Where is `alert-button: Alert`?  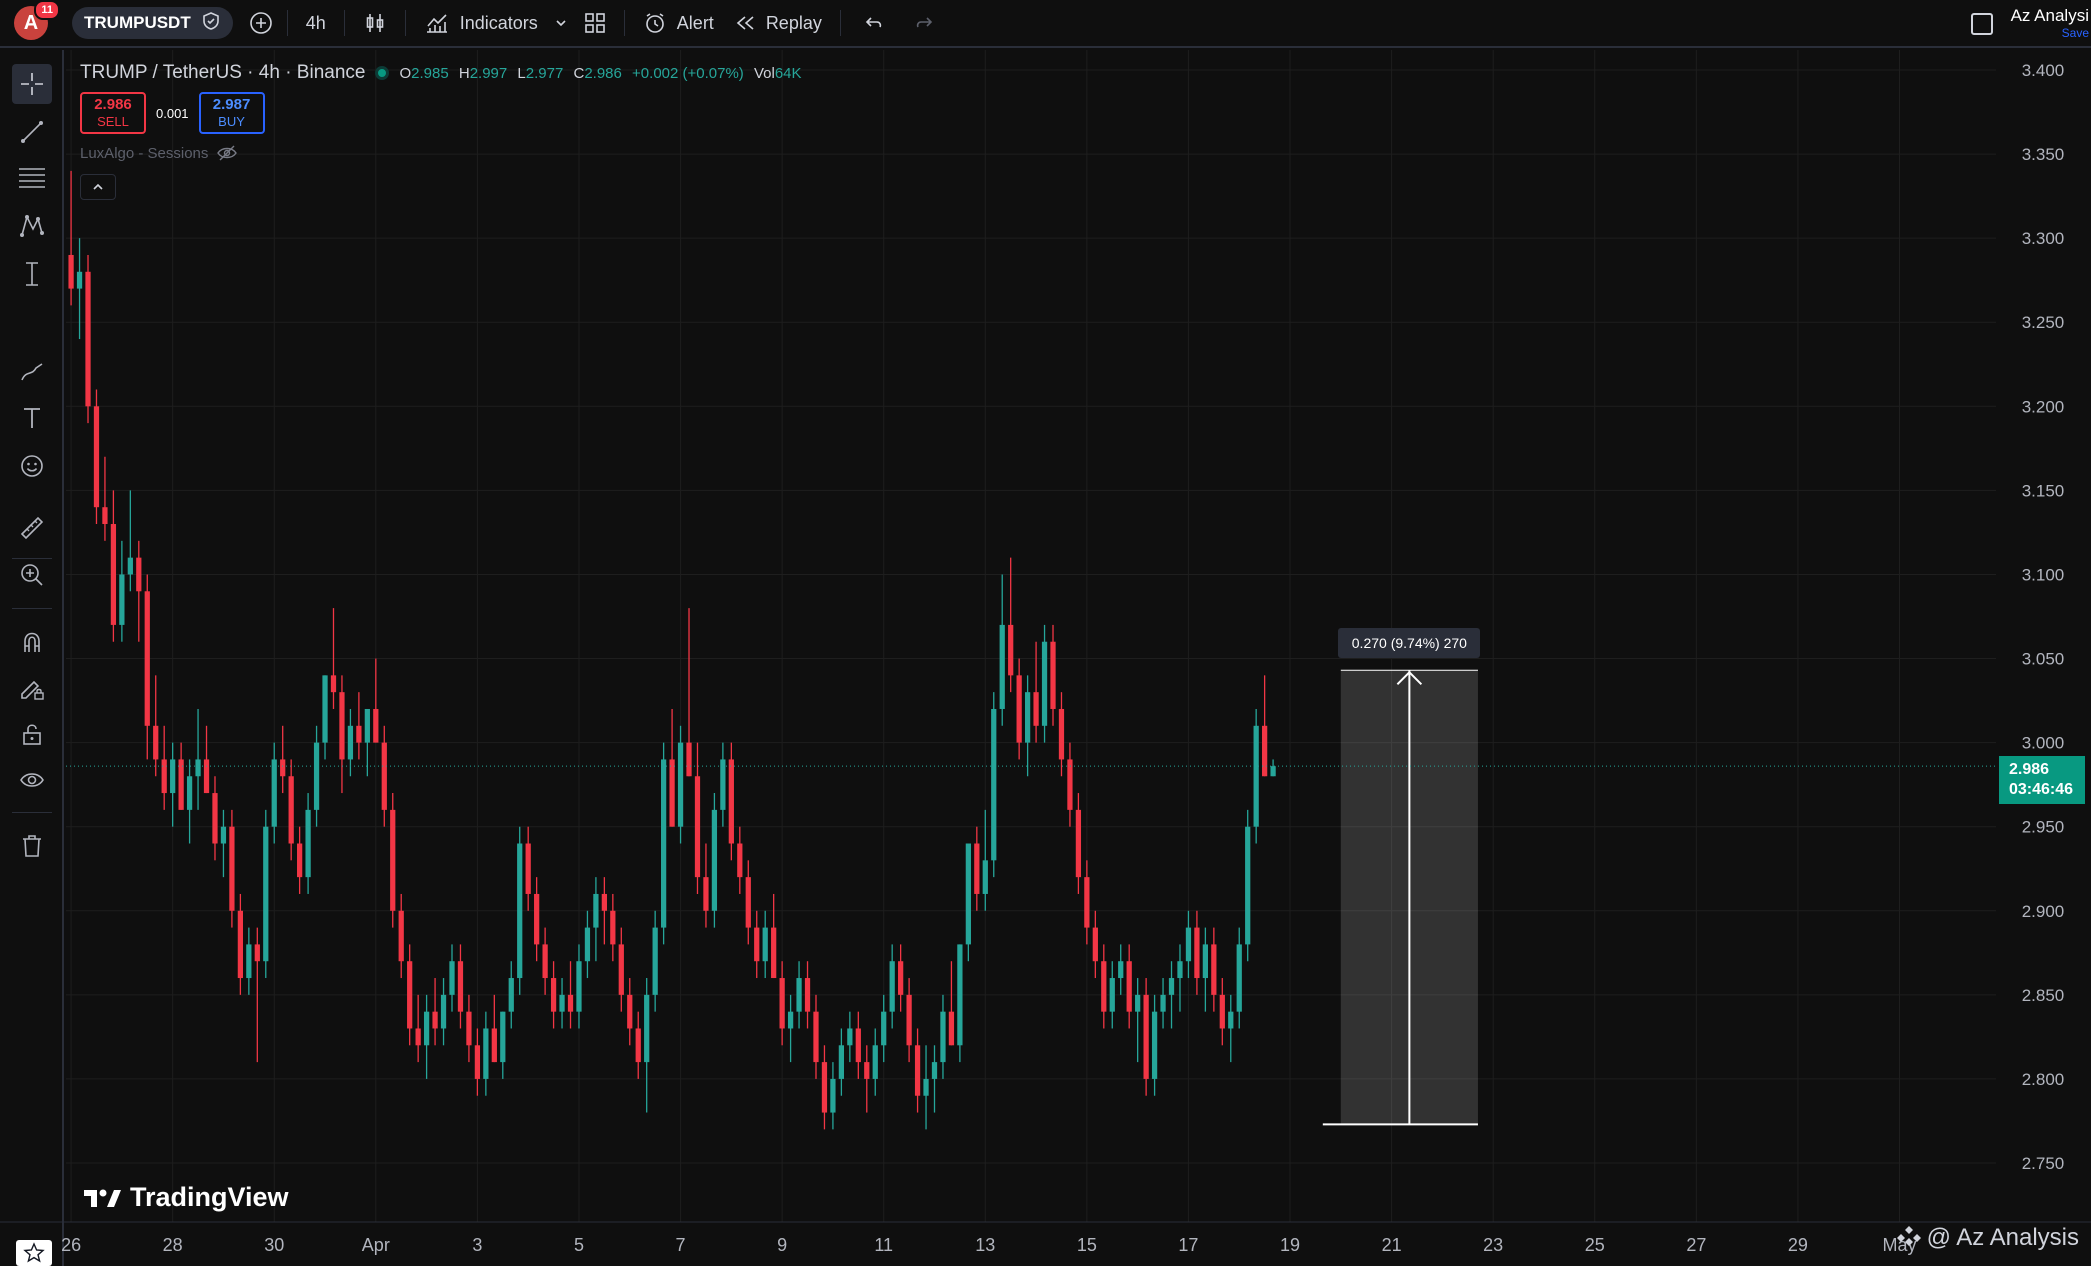 alert-button: Alert is located at coordinates (678, 23).